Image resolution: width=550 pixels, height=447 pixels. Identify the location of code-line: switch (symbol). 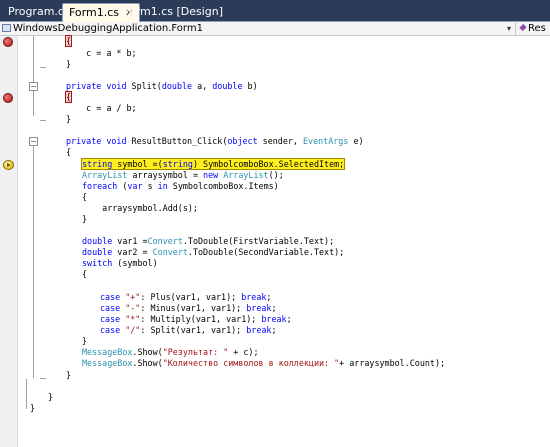
(120, 263).